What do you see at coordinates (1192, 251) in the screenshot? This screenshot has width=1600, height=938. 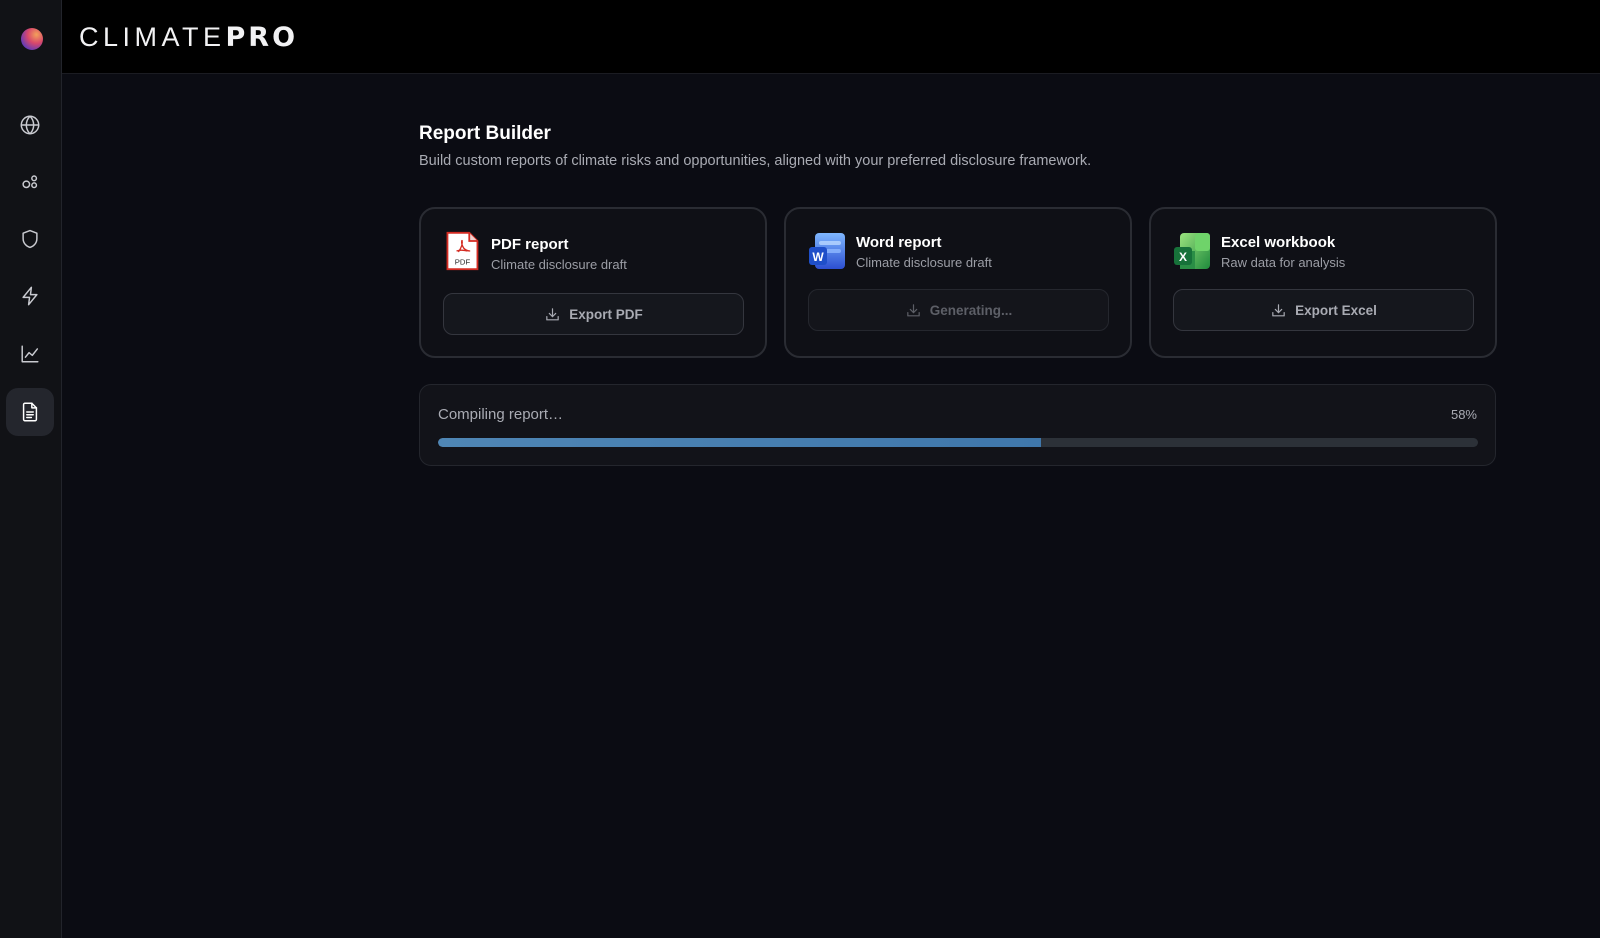 I see `excel-file-icon: X` at bounding box center [1192, 251].